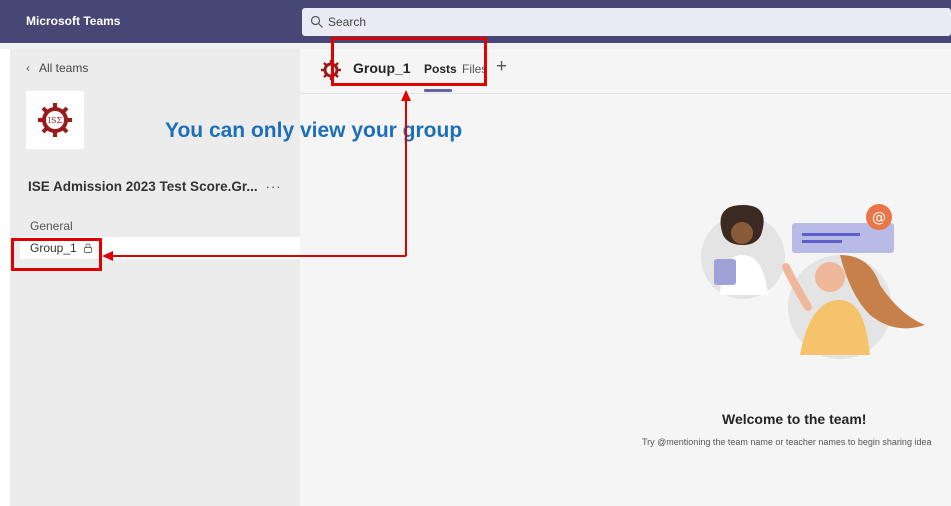  Describe the element at coordinates (501, 67) in the screenshot. I see `add-tab-button: +` at that location.